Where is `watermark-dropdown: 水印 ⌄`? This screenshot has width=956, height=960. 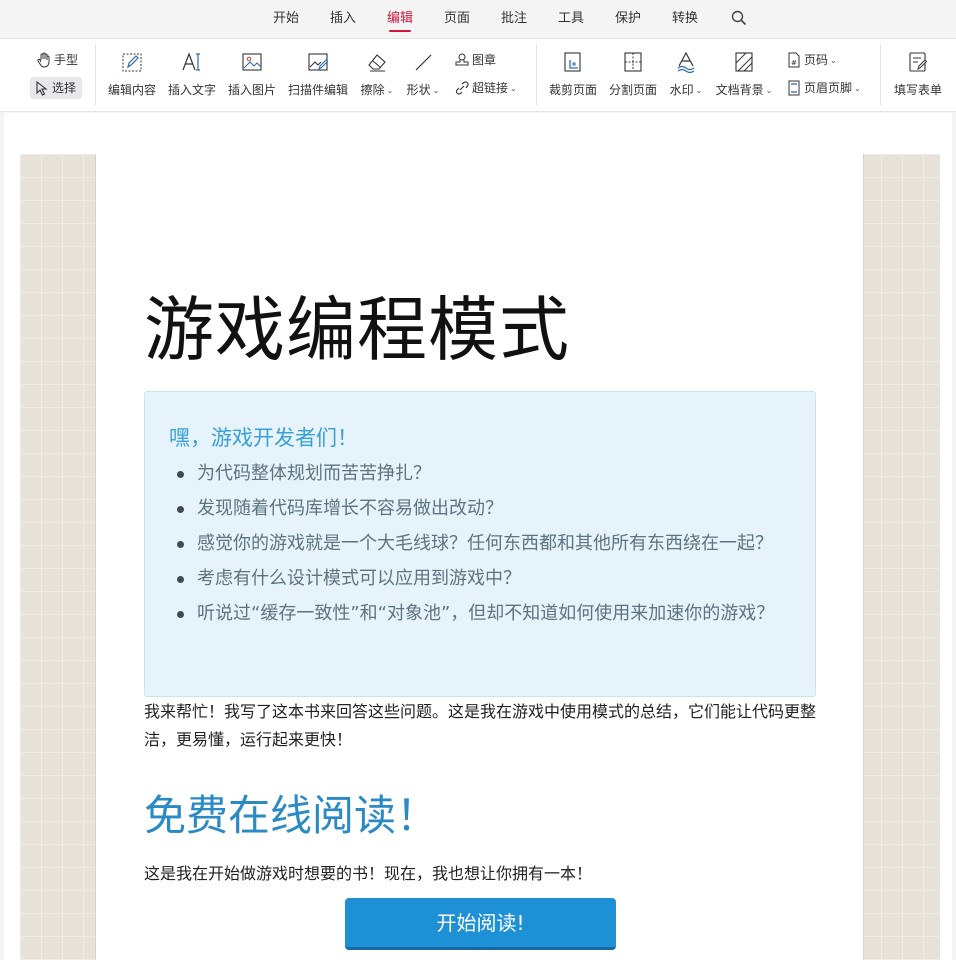
watermark-dropdown: 水印 ⌄ is located at coordinates (686, 76).